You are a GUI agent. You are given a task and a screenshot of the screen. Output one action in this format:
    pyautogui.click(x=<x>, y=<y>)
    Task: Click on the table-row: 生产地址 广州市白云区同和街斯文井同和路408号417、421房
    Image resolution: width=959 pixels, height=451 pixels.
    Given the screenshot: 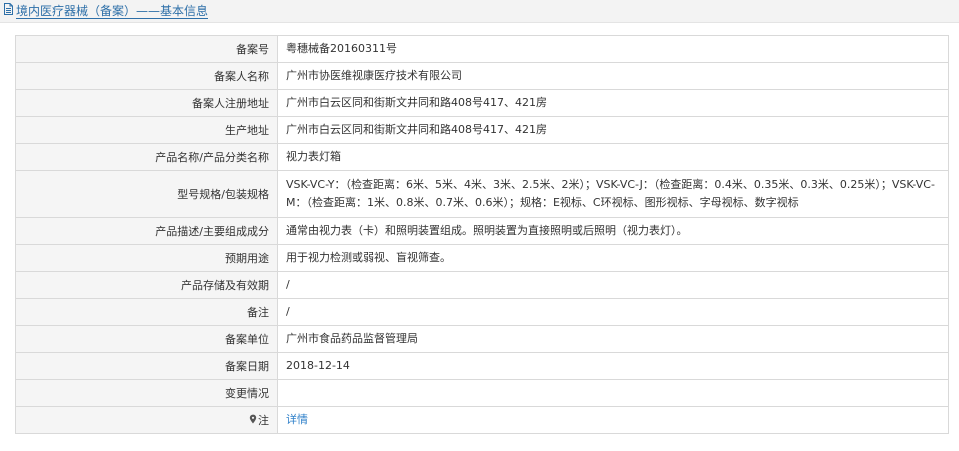 What is the action you would take?
    pyautogui.click(x=482, y=130)
    